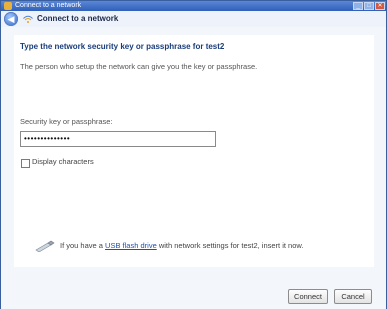  I want to click on connect-button: Connect, so click(308, 296).